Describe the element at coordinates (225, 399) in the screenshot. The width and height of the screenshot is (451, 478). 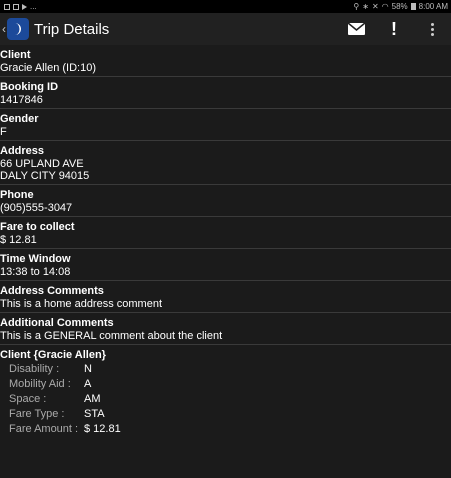
I see `detail-row-space: Space : AM` at that location.